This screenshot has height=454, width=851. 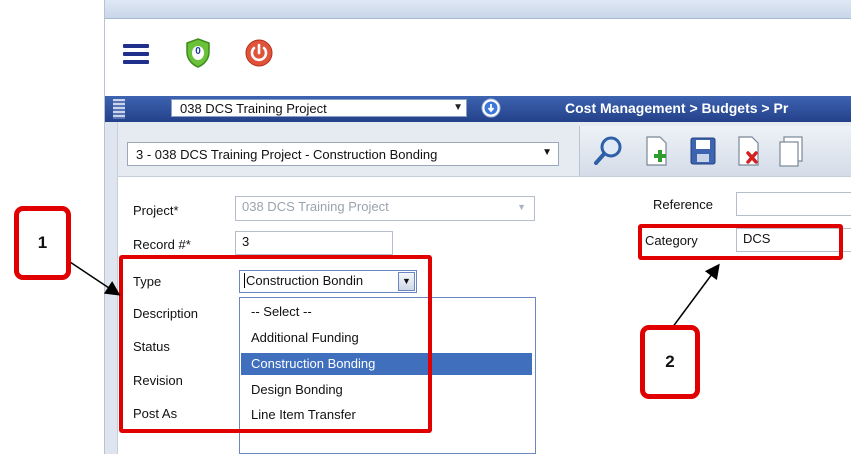 I want to click on callout-1: 1, so click(x=42, y=243).